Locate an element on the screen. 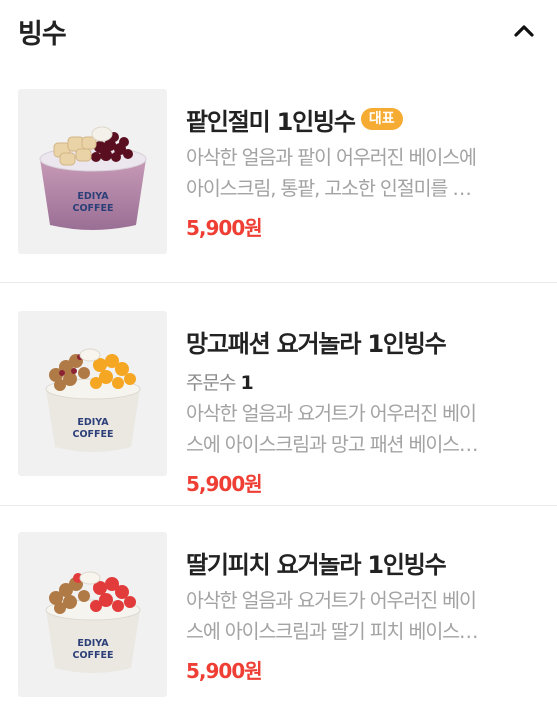  item-name: 딸기피치 요거놀라 1인빙수 is located at coordinates (316, 564).